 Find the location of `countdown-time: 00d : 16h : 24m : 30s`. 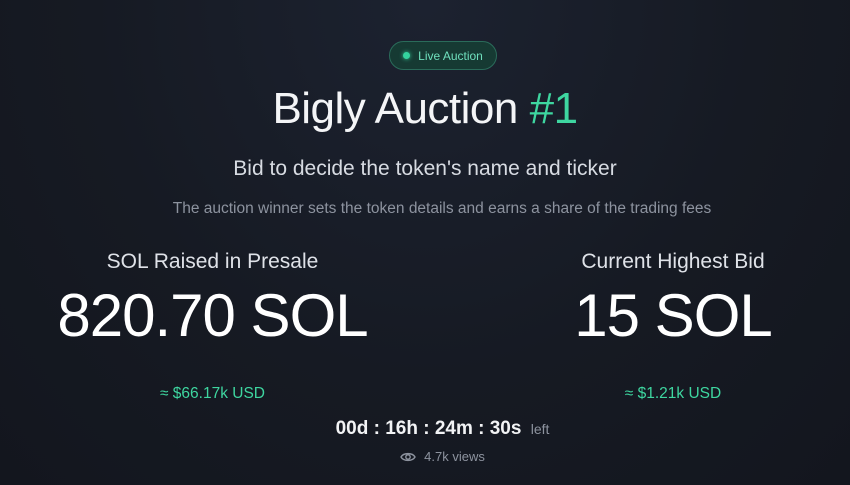

countdown-time: 00d : 16h : 24m : 30s is located at coordinates (428, 428).